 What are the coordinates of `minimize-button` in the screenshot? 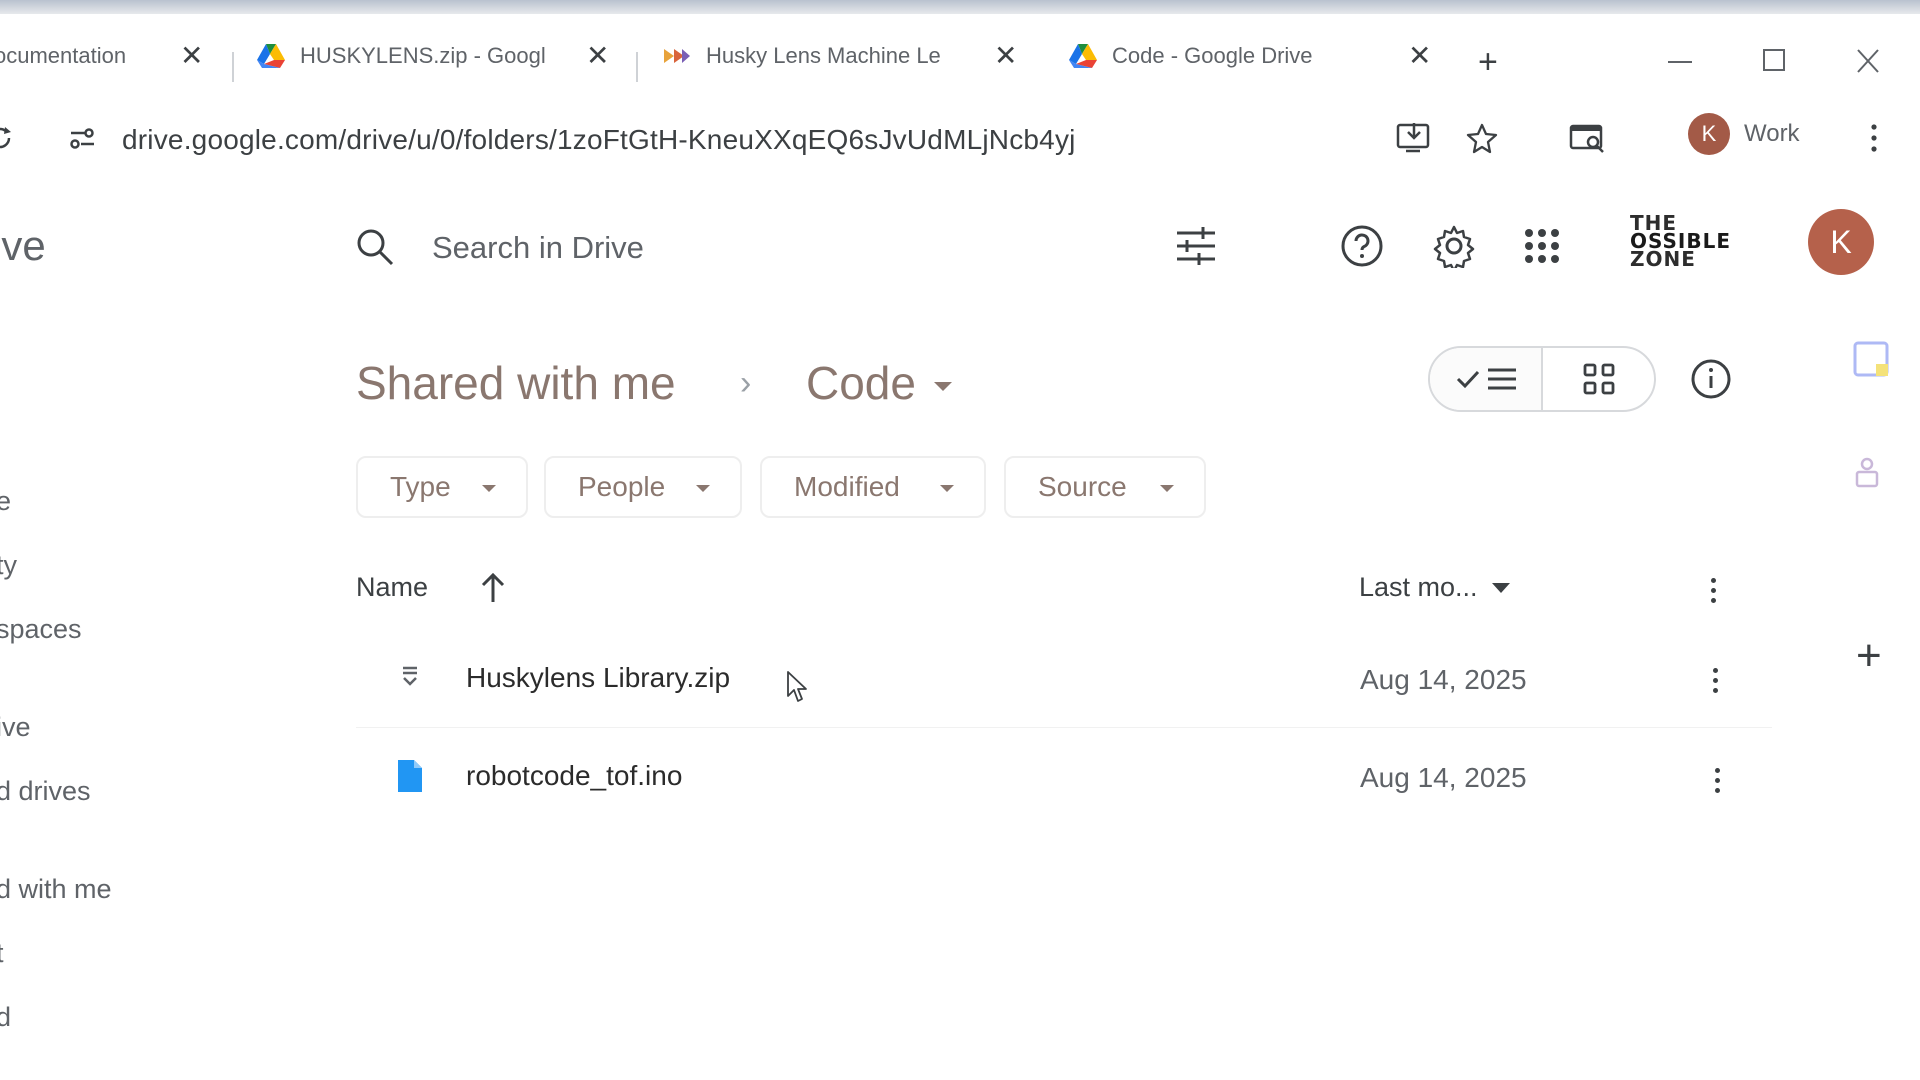 It's located at (1680, 67).